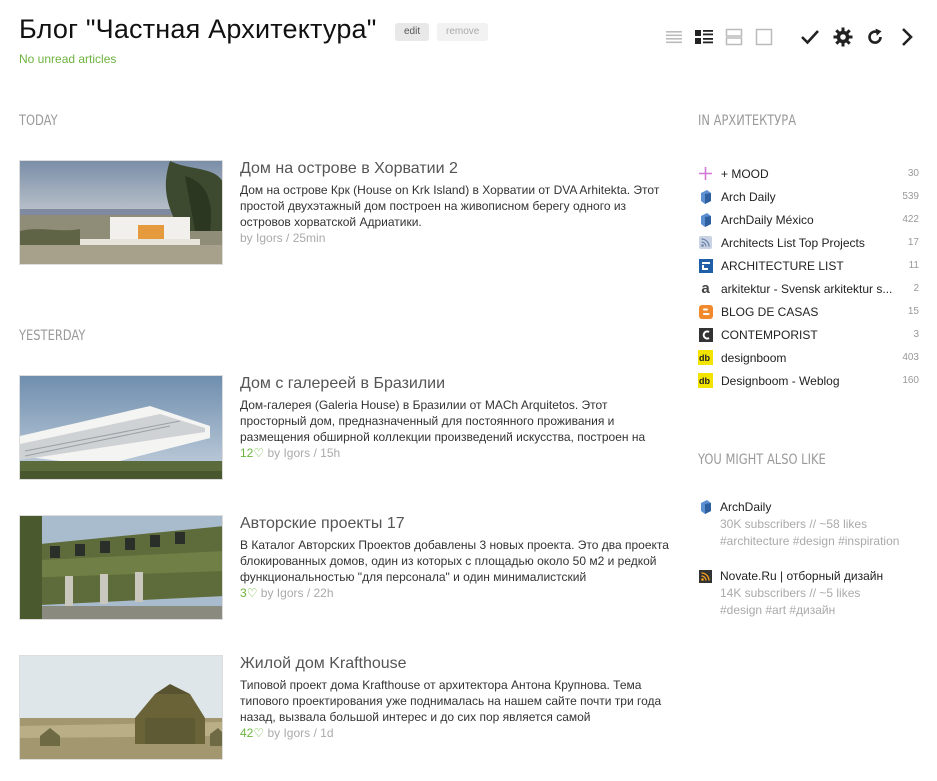  I want to click on feed-name: + MOOD, so click(745, 173).